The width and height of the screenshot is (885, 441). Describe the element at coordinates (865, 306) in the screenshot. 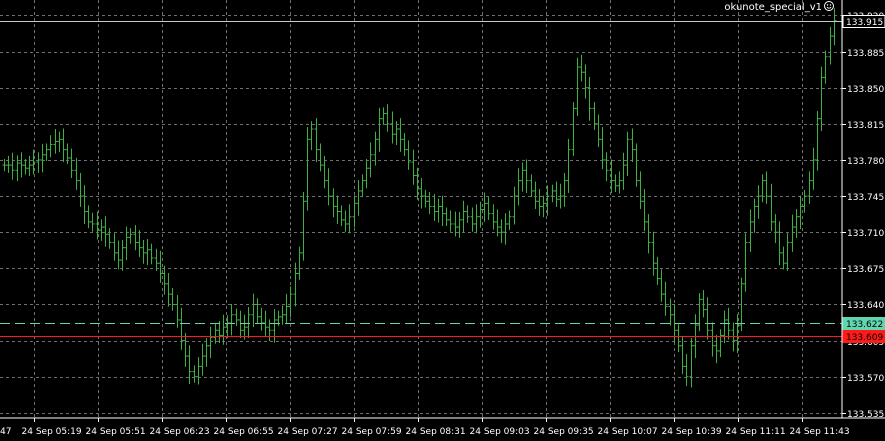

I see `y-tick-label: 133.640` at that location.